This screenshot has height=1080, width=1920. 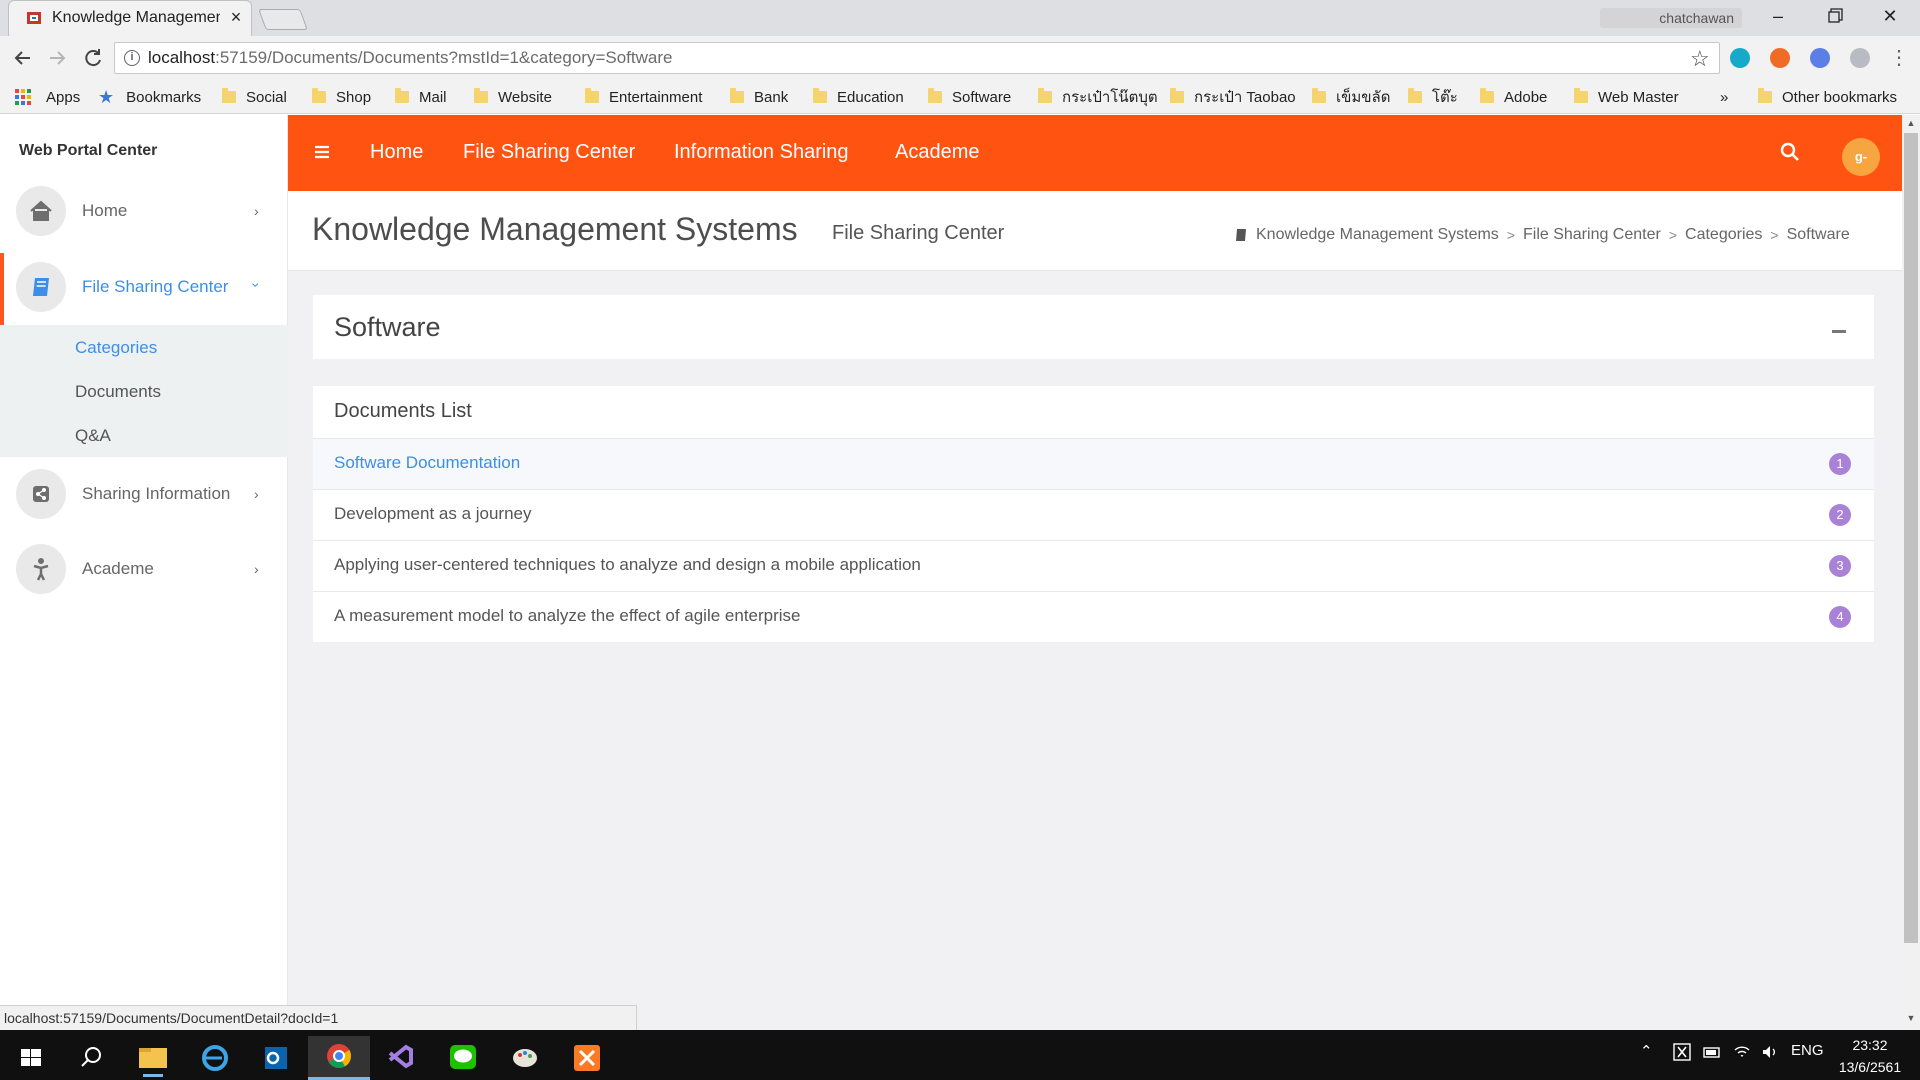 I want to click on bookmark-label: Apps, so click(x=63, y=97).